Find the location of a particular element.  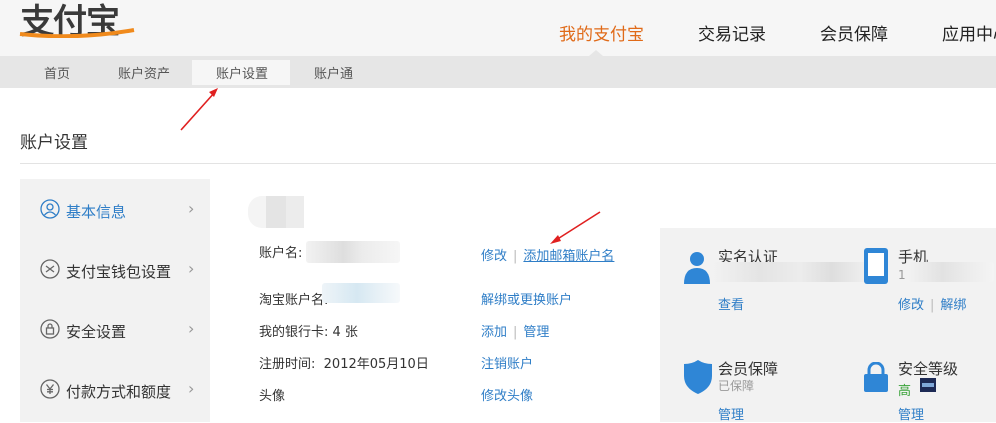

avatar is located at coordinates (276, 212).